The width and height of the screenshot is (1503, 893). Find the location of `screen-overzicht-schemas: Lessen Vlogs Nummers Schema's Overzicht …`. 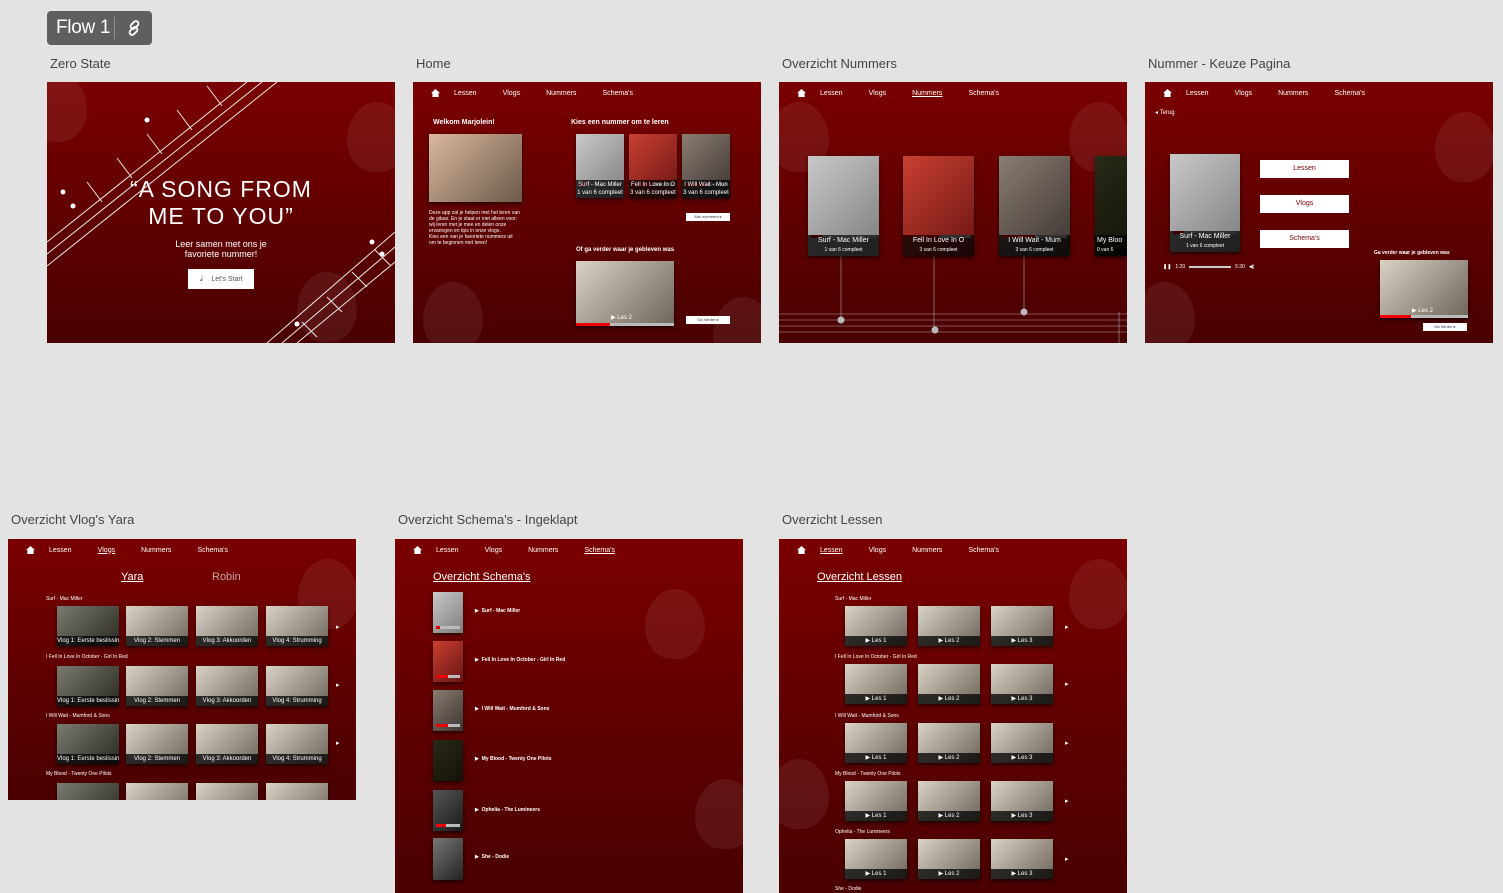

screen-overzicht-schemas: Lessen Vlogs Nummers Schema's Overzicht … is located at coordinates (569, 716).